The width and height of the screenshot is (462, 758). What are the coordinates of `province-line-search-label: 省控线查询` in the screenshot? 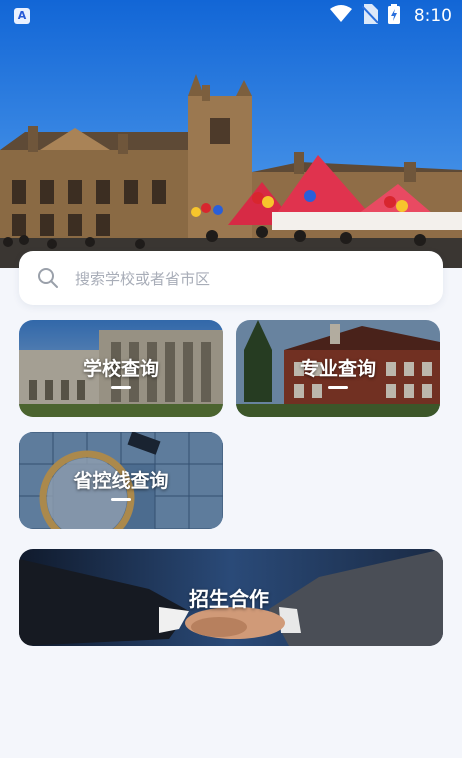 It's located at (121, 481).